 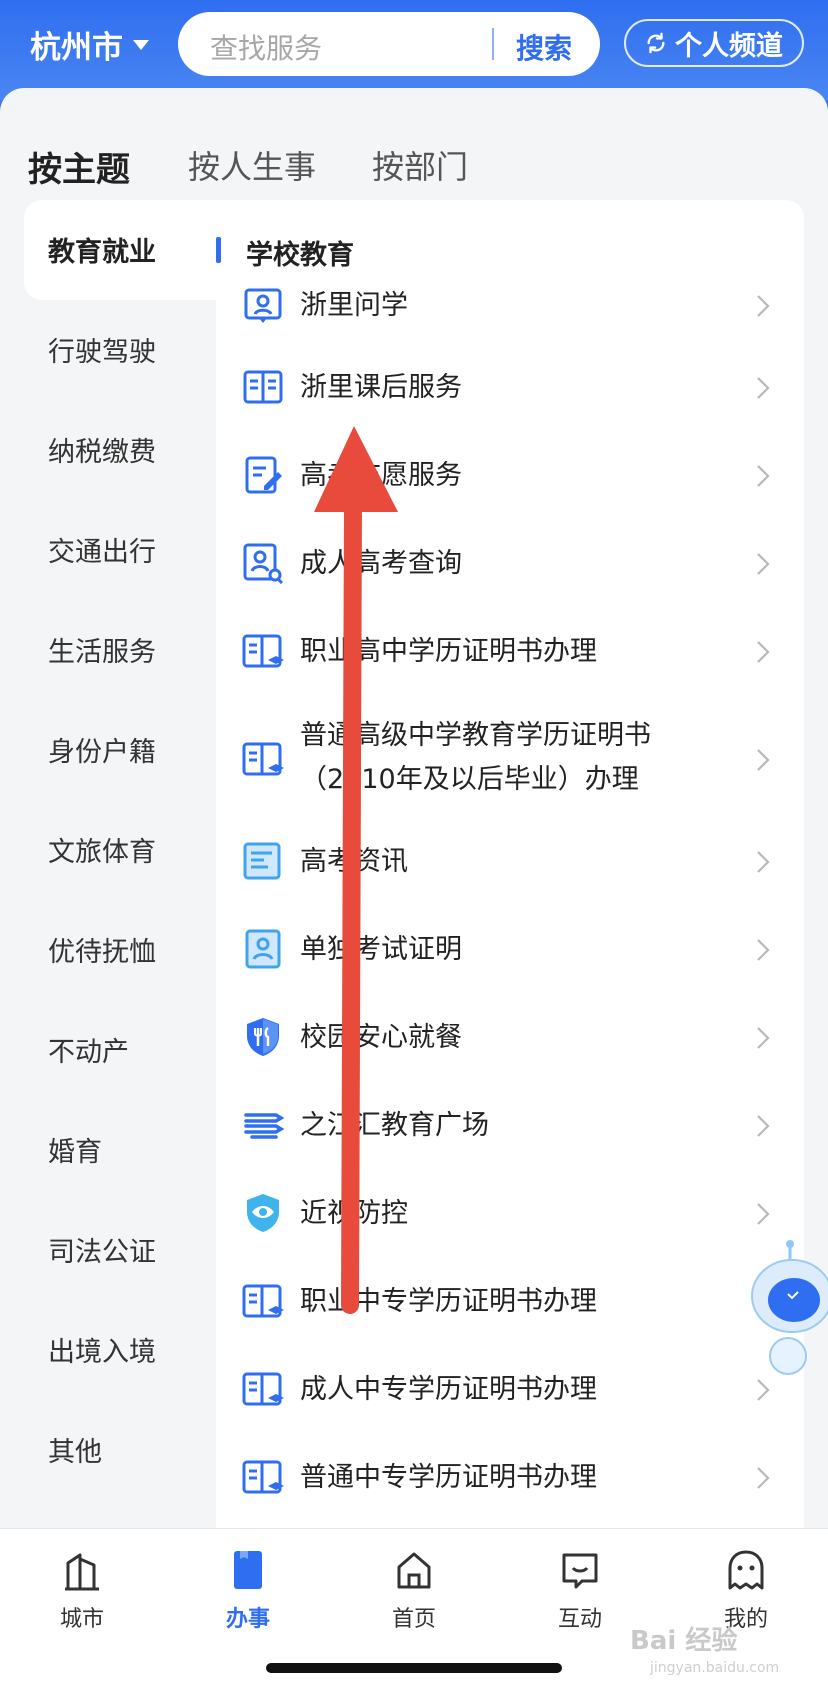 I want to click on profile-icon, so click(x=746, y=1570).